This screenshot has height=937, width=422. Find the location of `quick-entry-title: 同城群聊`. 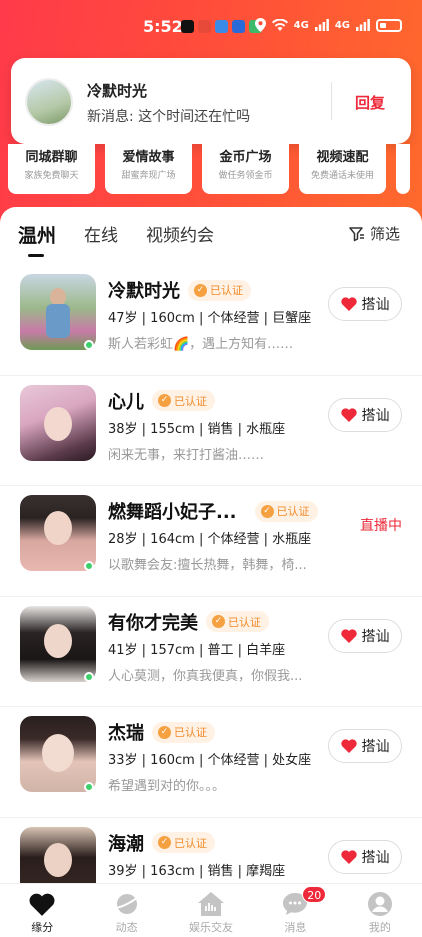

quick-entry-title: 同城群聊 is located at coordinates (51, 157).